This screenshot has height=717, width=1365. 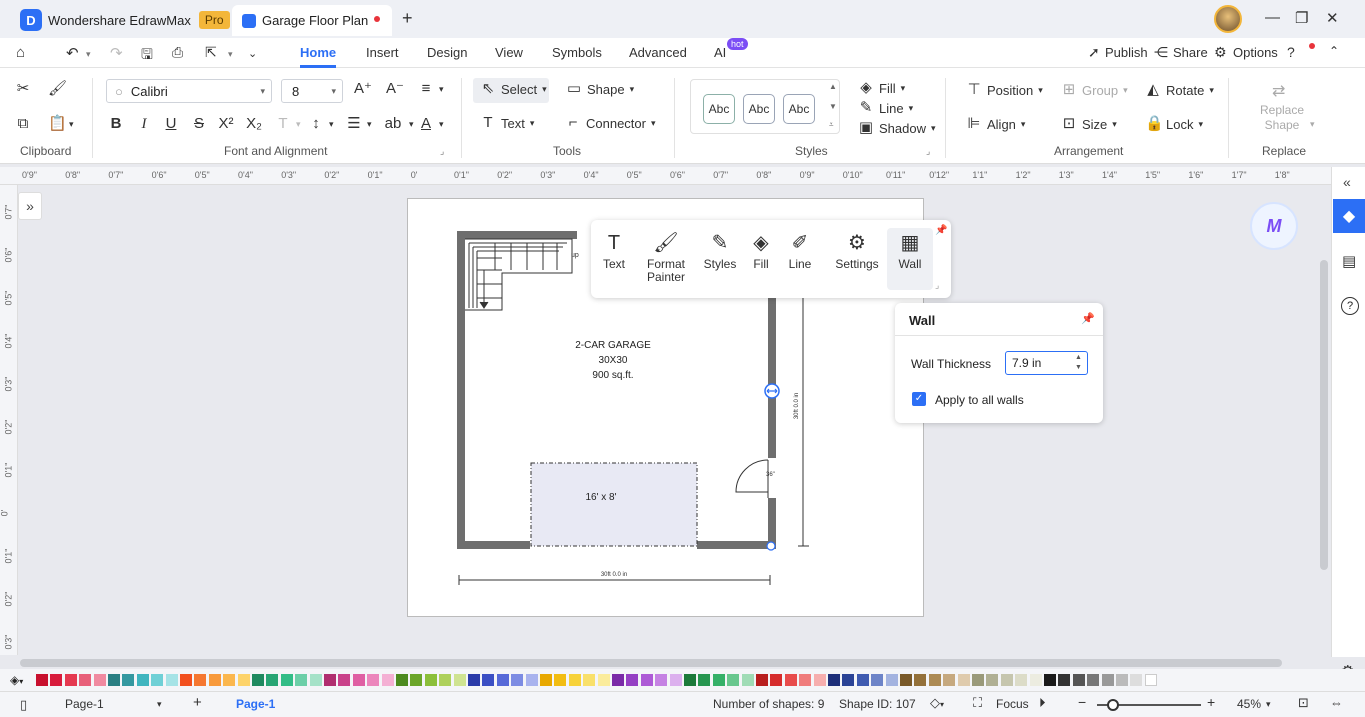 I want to click on float-wall-button: ▦ Wall, so click(x=910, y=251).